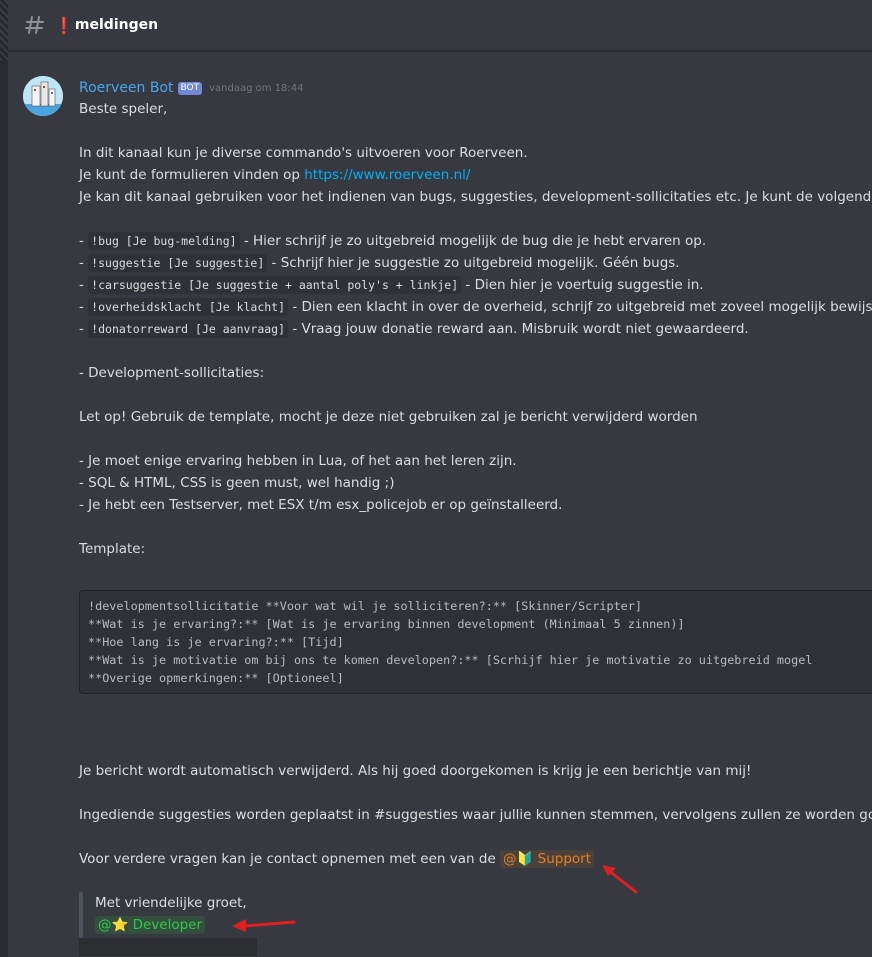  What do you see at coordinates (216, 678) in the screenshot?
I see `code-line: **Overige opmerkingen:** [Optioneel]` at bounding box center [216, 678].